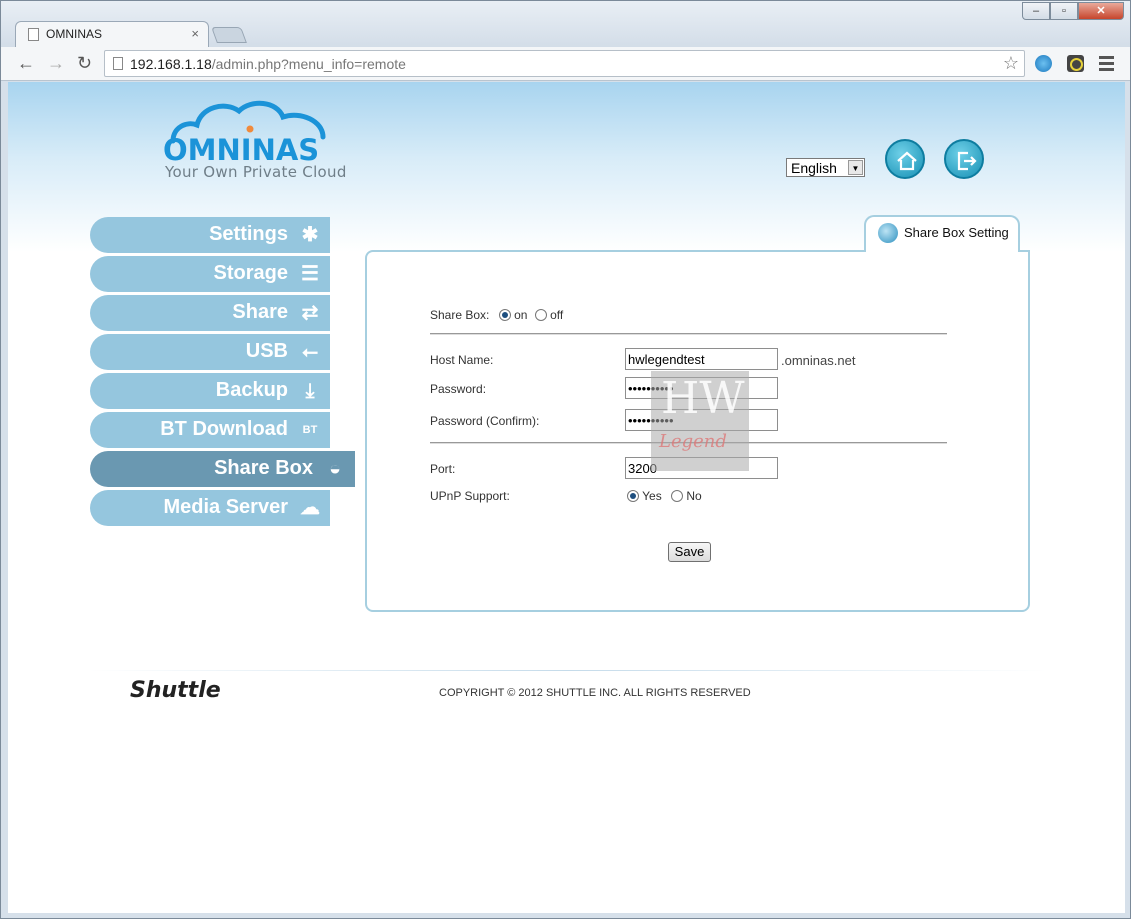 The height and width of the screenshot is (919, 1131). Describe the element at coordinates (310, 235) in the screenshot. I see `tools-icon: ✱` at that location.